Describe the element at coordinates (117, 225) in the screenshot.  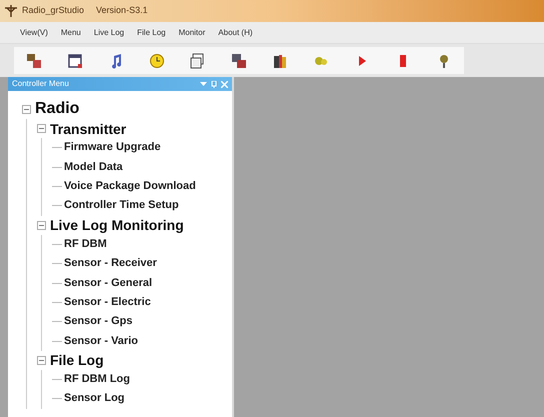
I see `tree-item: Live Log Monitoring` at that location.